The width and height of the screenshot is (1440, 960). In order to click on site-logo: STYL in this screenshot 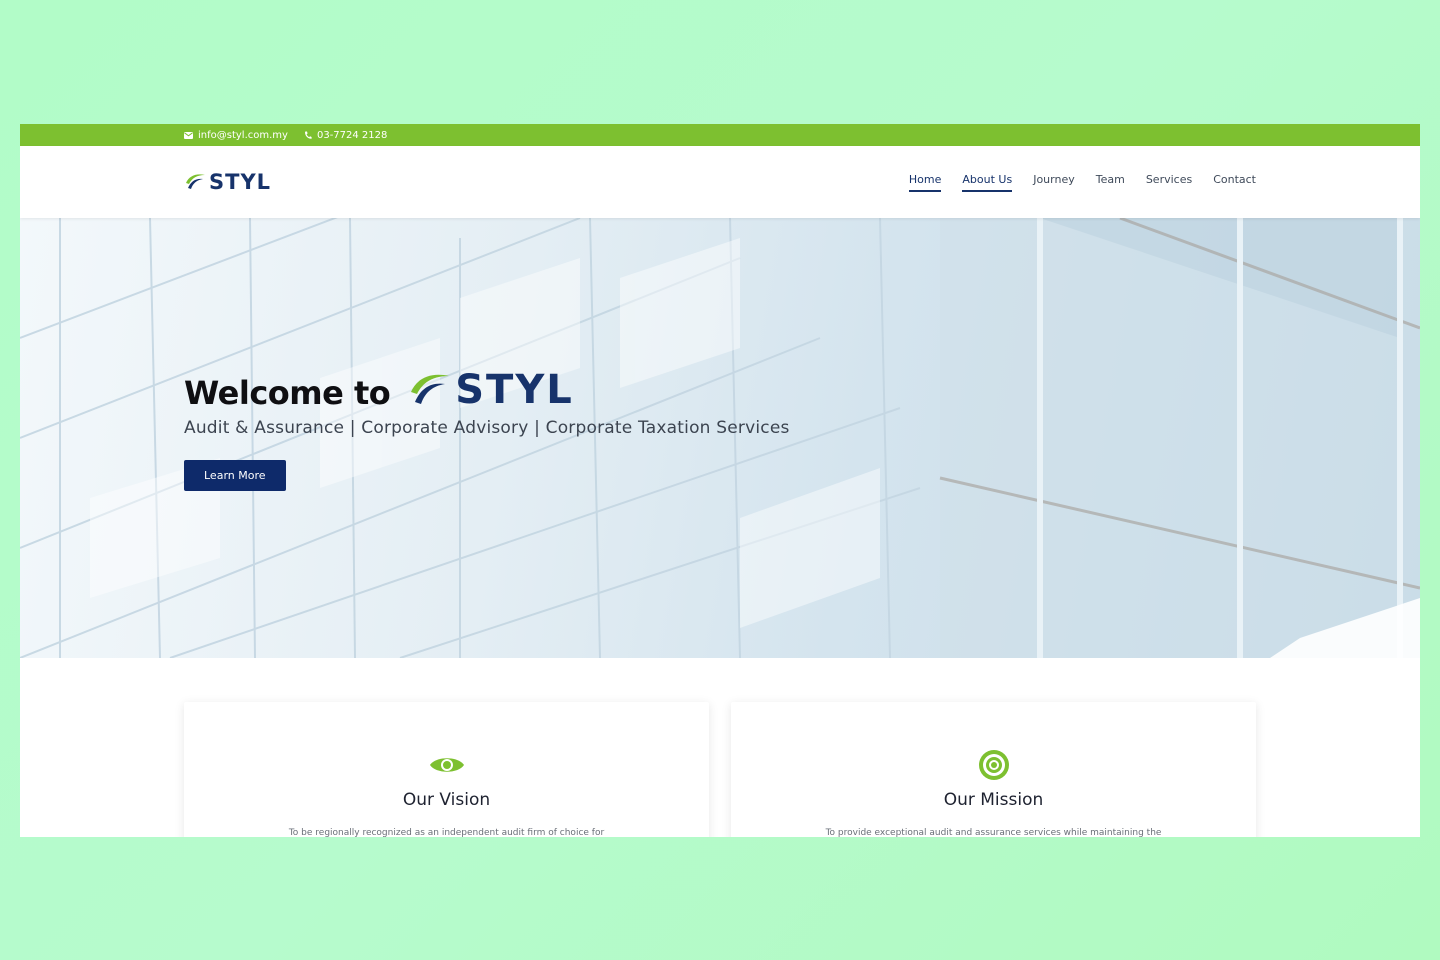, I will do `click(227, 182)`.